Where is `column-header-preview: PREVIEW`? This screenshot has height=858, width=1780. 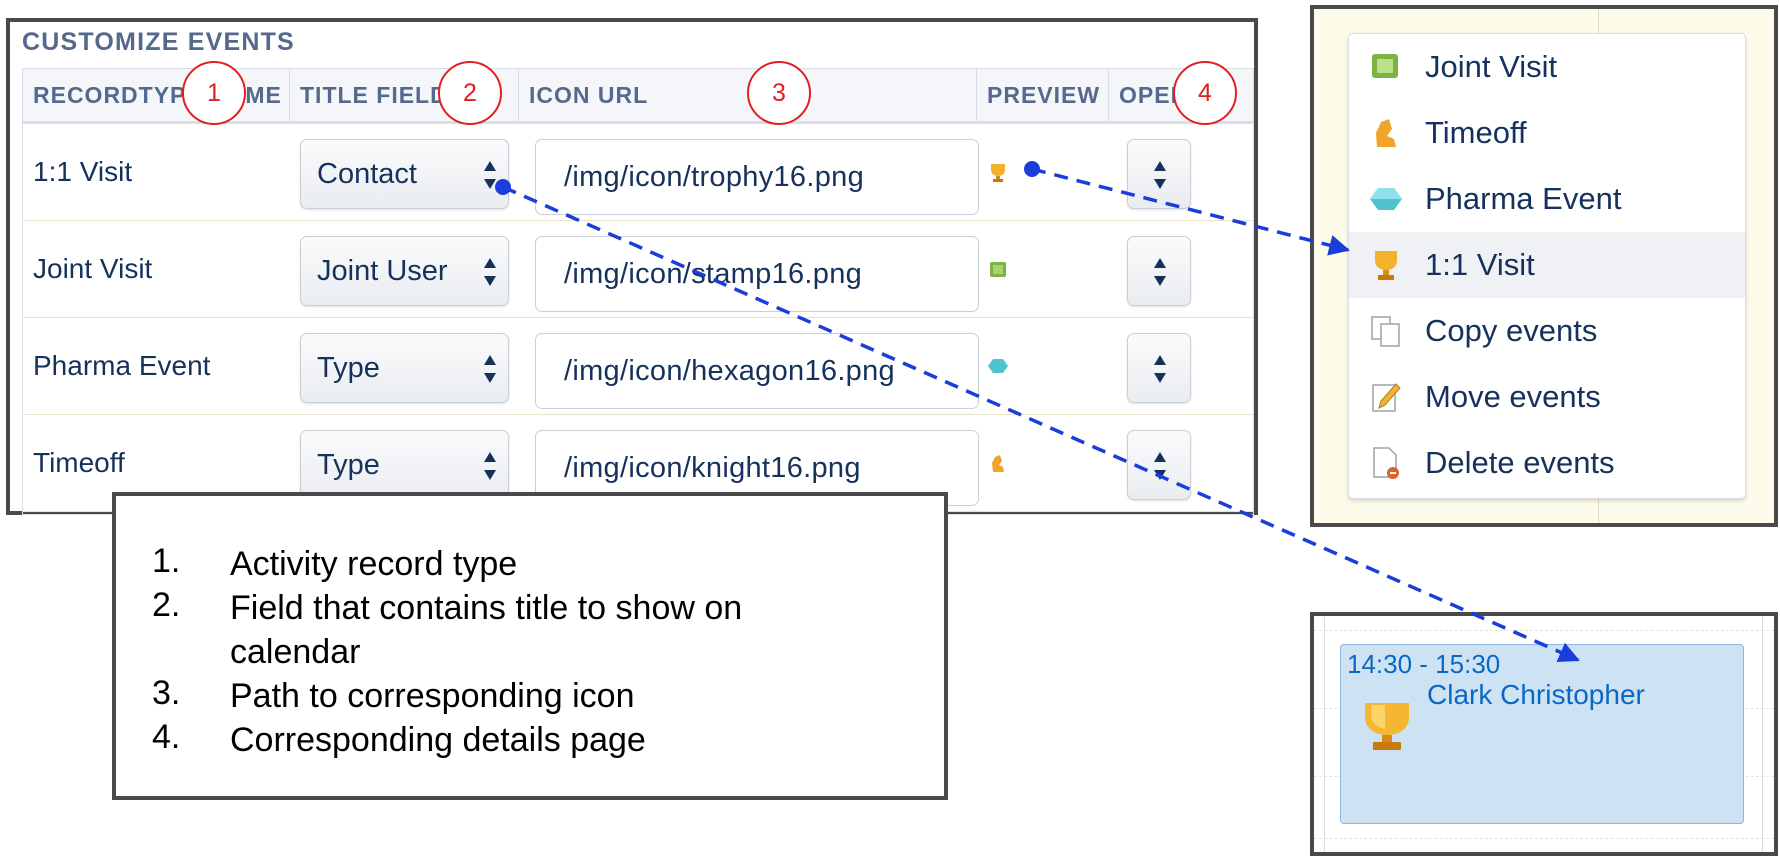 column-header-preview: PREVIEW is located at coordinates (1042, 95).